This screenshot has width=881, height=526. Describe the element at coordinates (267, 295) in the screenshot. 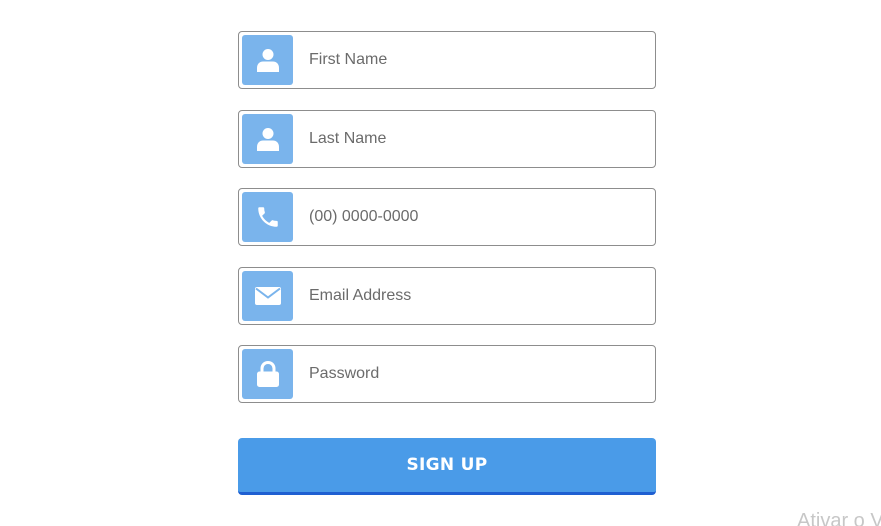

I see `envelope-icon` at that location.